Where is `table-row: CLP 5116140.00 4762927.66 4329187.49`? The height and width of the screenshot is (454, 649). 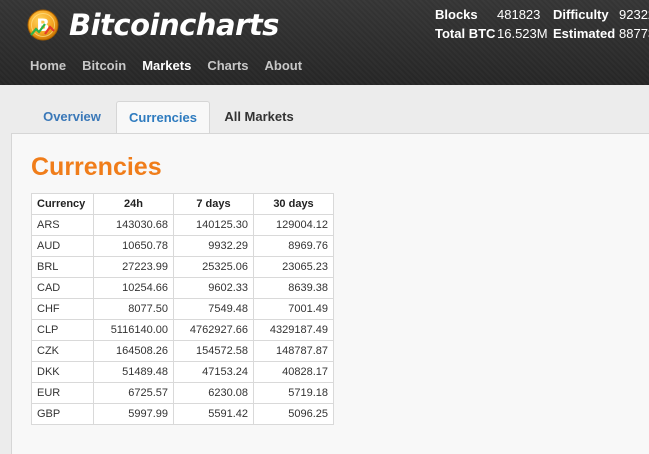
table-row: CLP 5116140.00 4762927.66 4329187.49 is located at coordinates (182, 330).